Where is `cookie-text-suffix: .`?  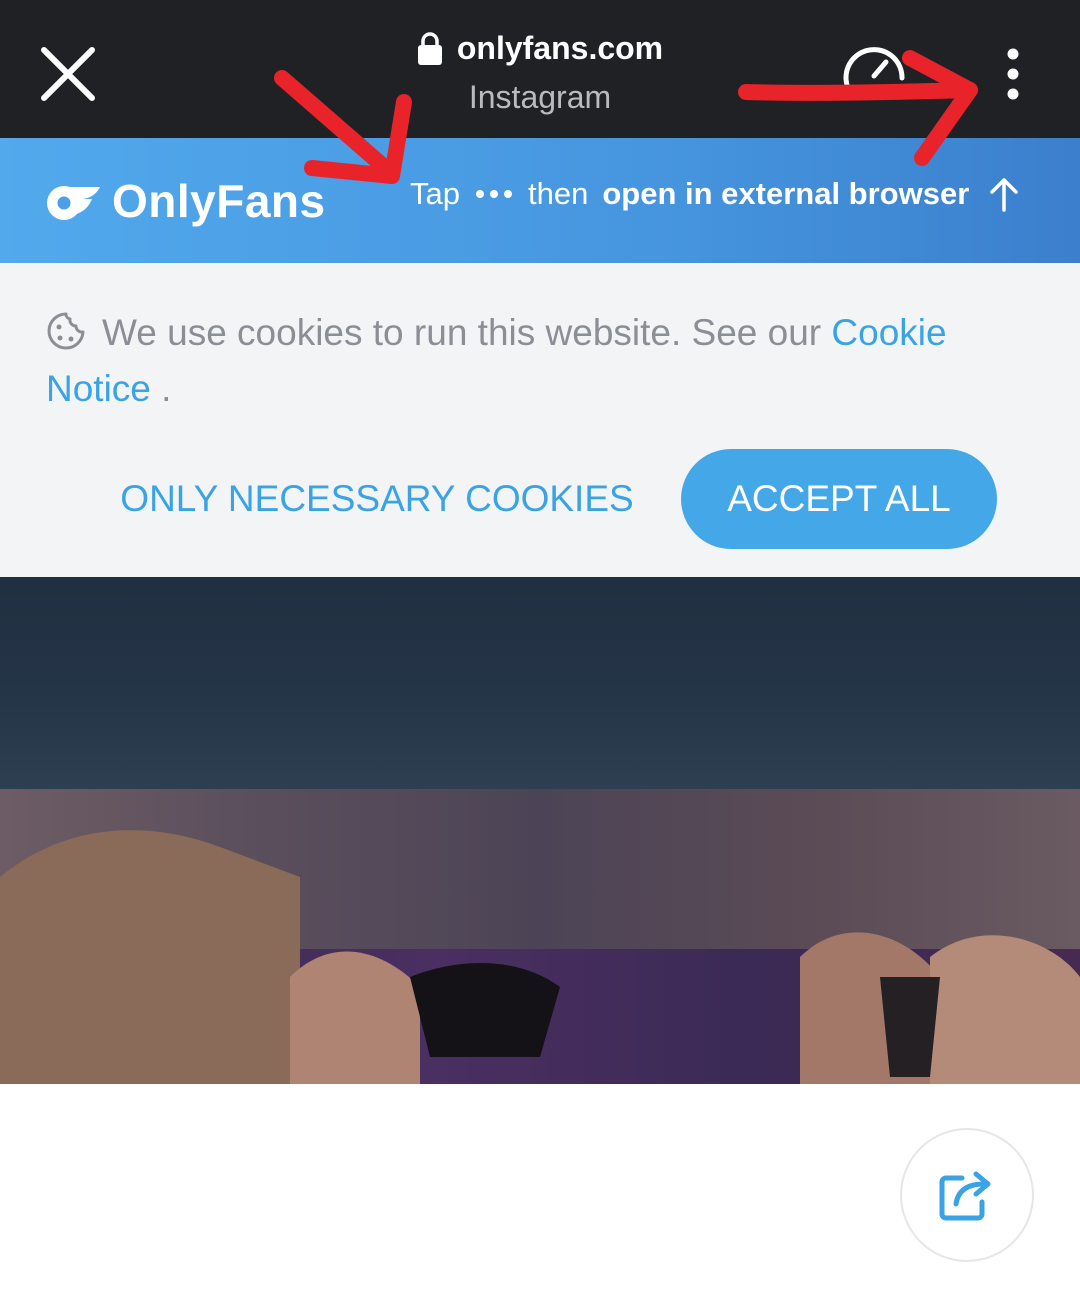
cookie-text-suffix: . is located at coordinates (161, 388).